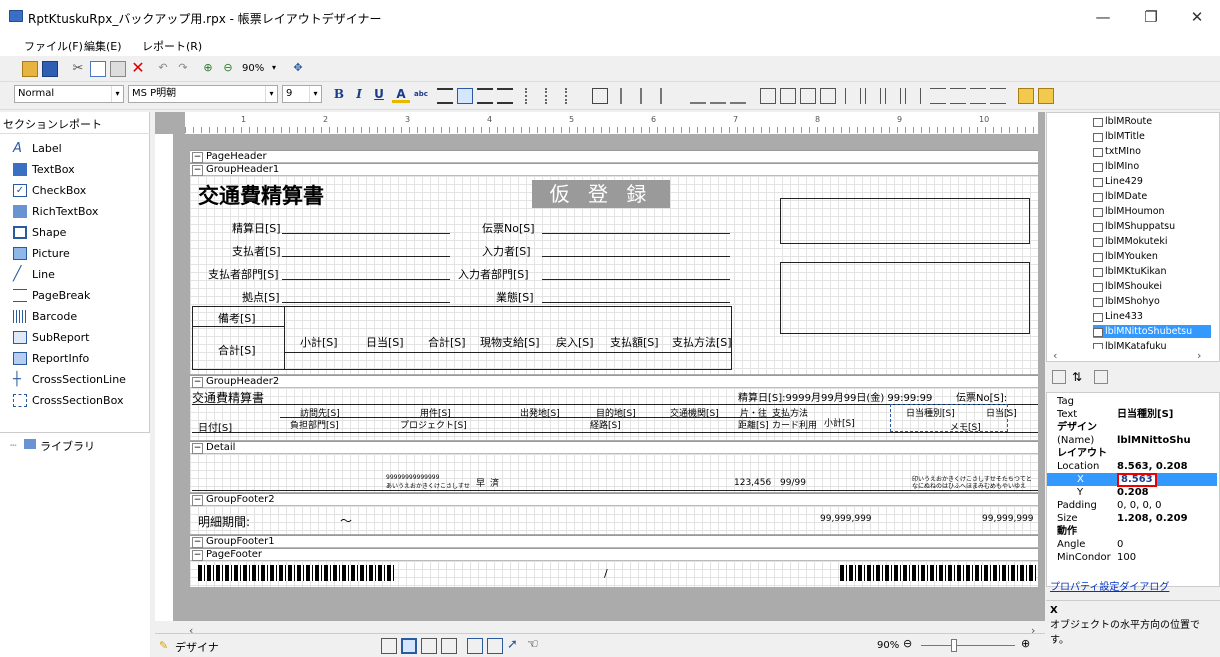 The height and width of the screenshot is (657, 1220). Describe the element at coordinates (228, 69) in the screenshot. I see `zoom-out-icon: ⊖` at that location.